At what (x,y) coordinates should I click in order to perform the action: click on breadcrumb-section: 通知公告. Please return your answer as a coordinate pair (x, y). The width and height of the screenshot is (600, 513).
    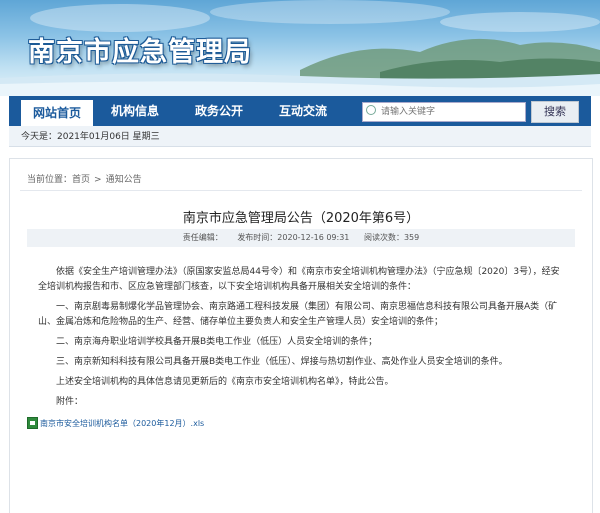
    Looking at the image, I should click on (124, 180).